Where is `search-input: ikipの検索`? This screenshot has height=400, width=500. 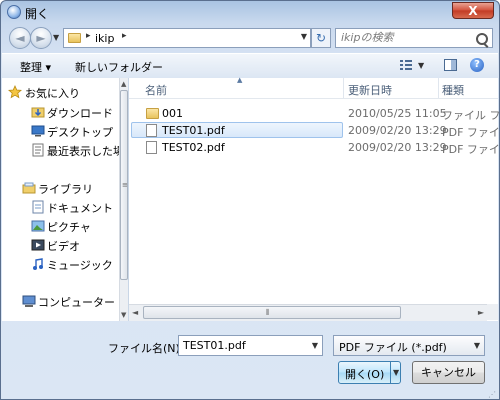 search-input: ikipの検索 is located at coordinates (414, 38).